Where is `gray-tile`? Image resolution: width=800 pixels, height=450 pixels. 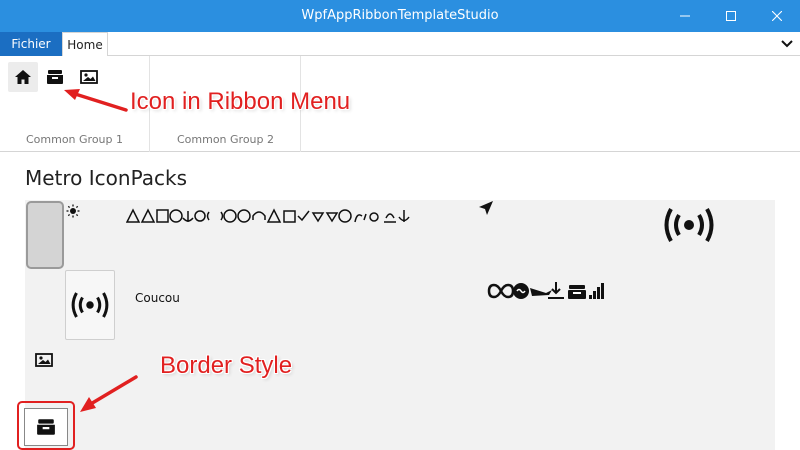
gray-tile is located at coordinates (45, 235).